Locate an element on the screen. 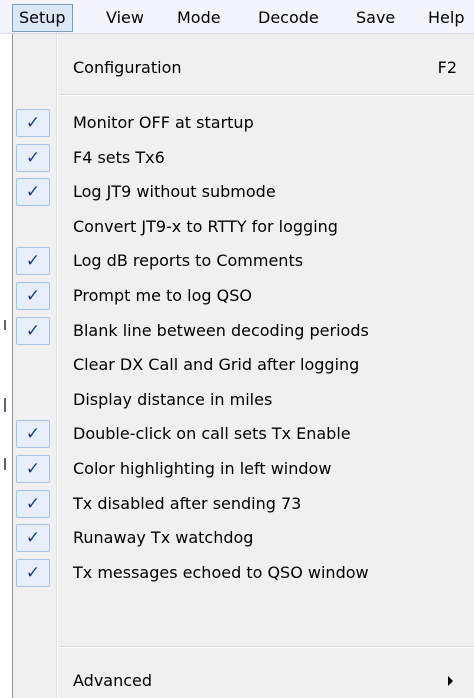 The width and height of the screenshot is (474, 698). menu-item-option: ✓ Double-click on call sets Tx Enable is located at coordinates (243, 434).